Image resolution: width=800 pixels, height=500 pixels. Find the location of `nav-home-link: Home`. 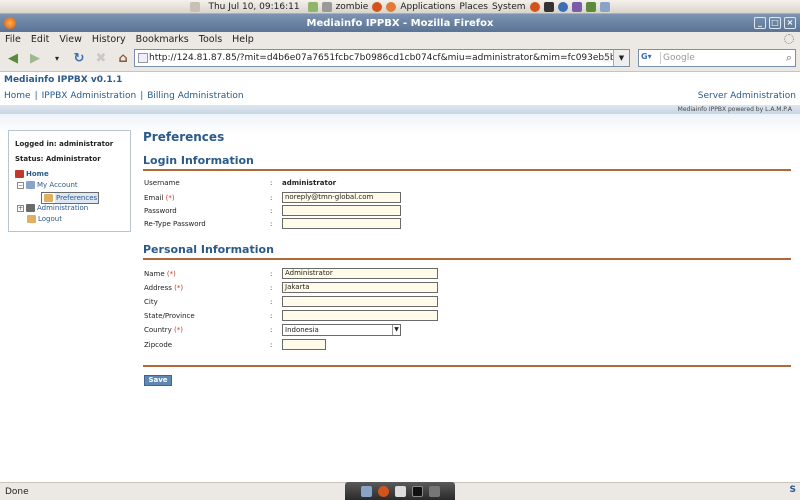

nav-home-link: Home is located at coordinates (17, 96).